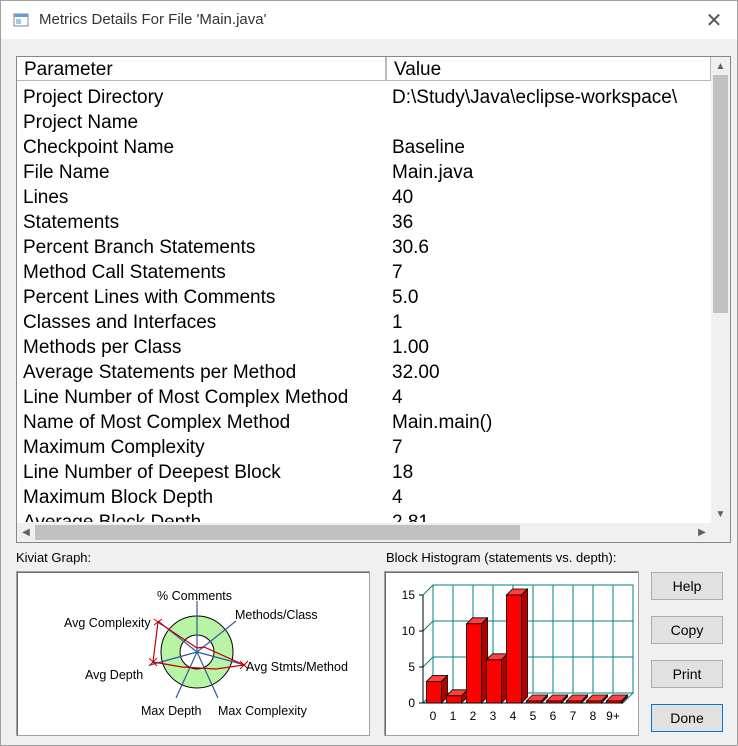  Describe the element at coordinates (442, 422) in the screenshot. I see `value-cell: Main.main()` at that location.